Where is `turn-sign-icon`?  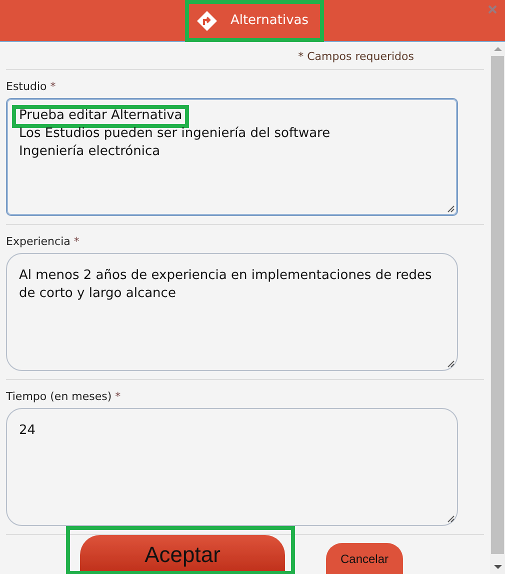 turn-sign-icon is located at coordinates (207, 21).